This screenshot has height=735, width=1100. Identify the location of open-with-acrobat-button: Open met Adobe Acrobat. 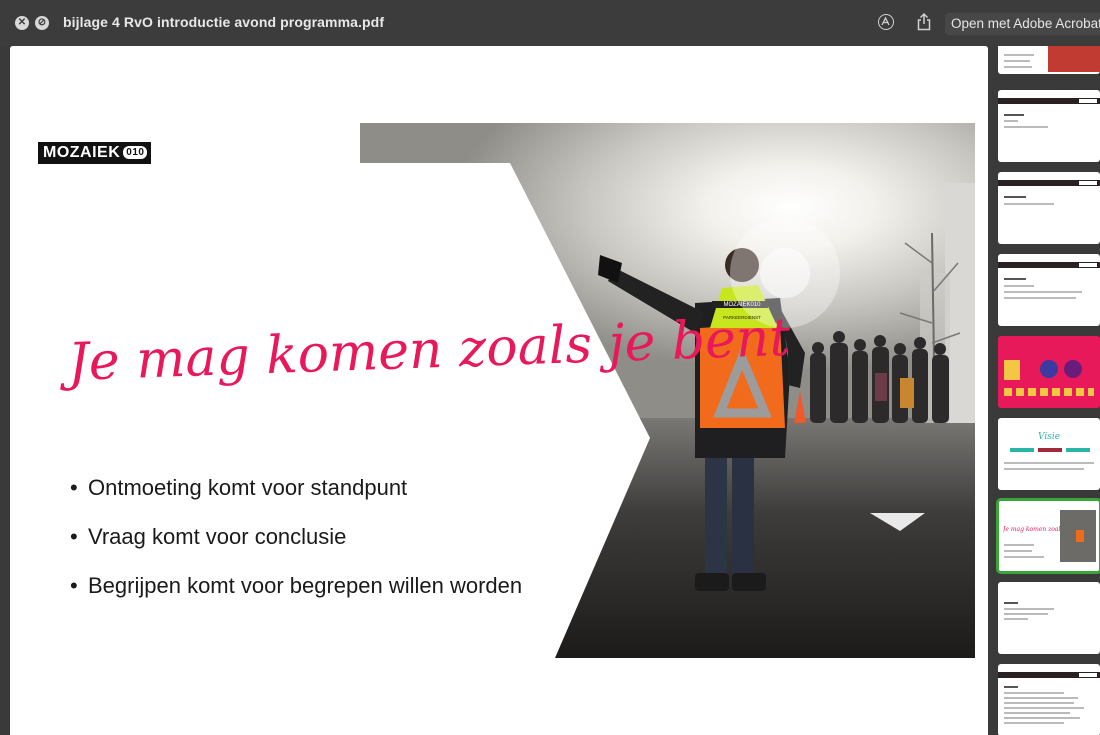
(1022, 24).